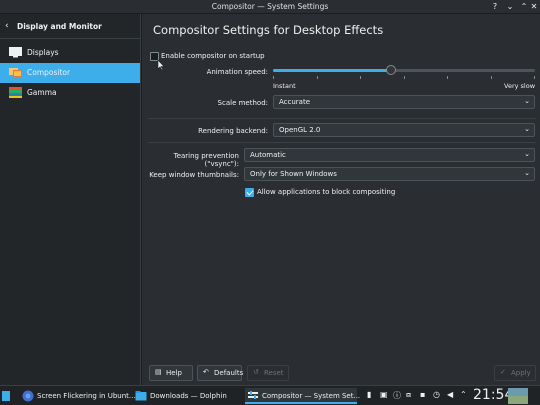 This screenshot has height=405, width=540. I want to click on clipboard-icon: ▣, so click(384, 394).